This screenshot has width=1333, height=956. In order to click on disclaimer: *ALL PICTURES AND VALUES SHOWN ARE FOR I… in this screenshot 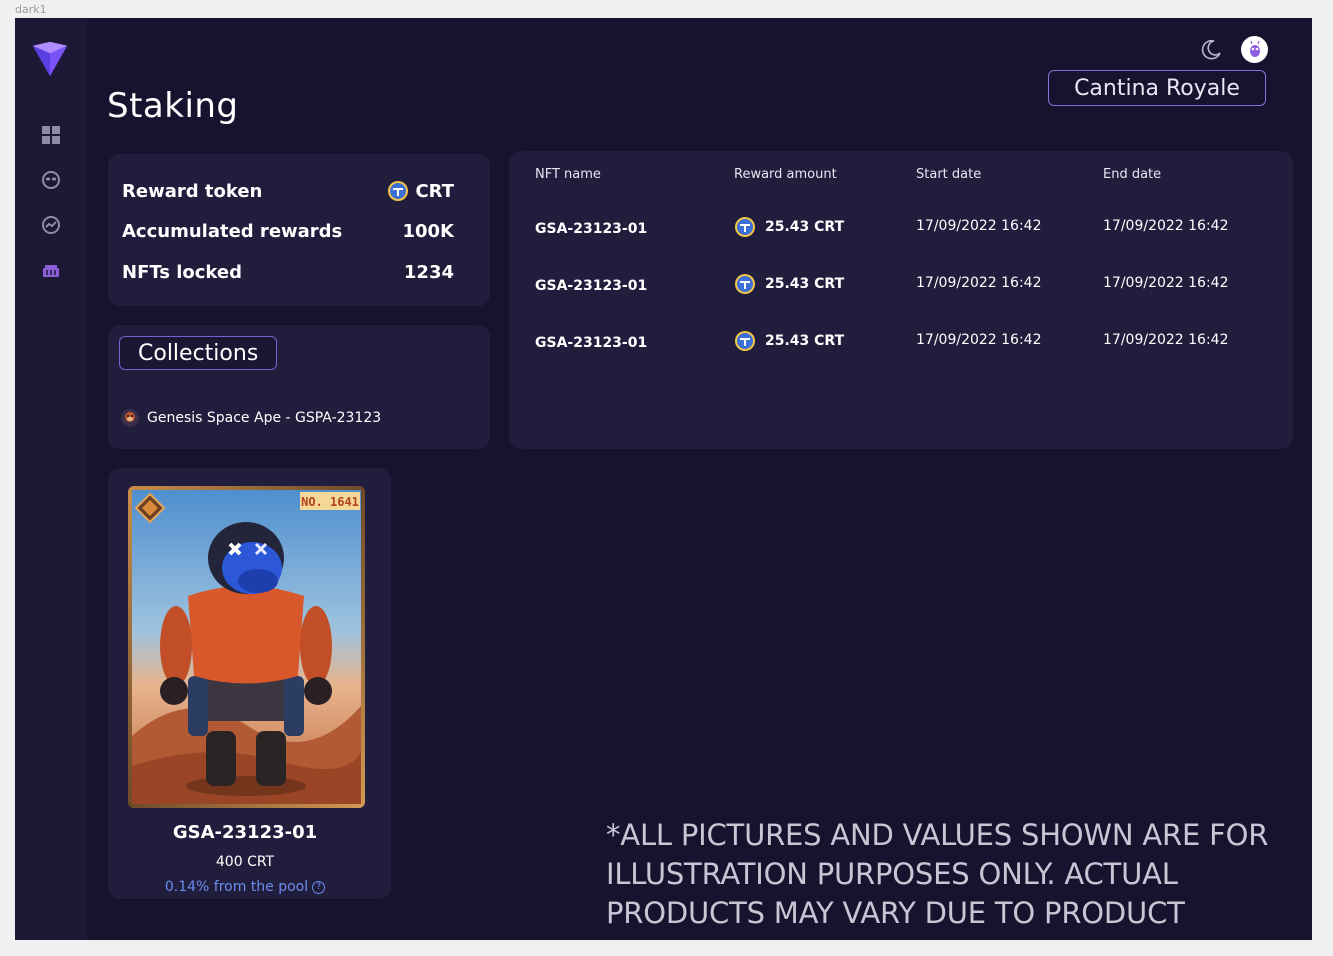, I will do `click(937, 879)`.